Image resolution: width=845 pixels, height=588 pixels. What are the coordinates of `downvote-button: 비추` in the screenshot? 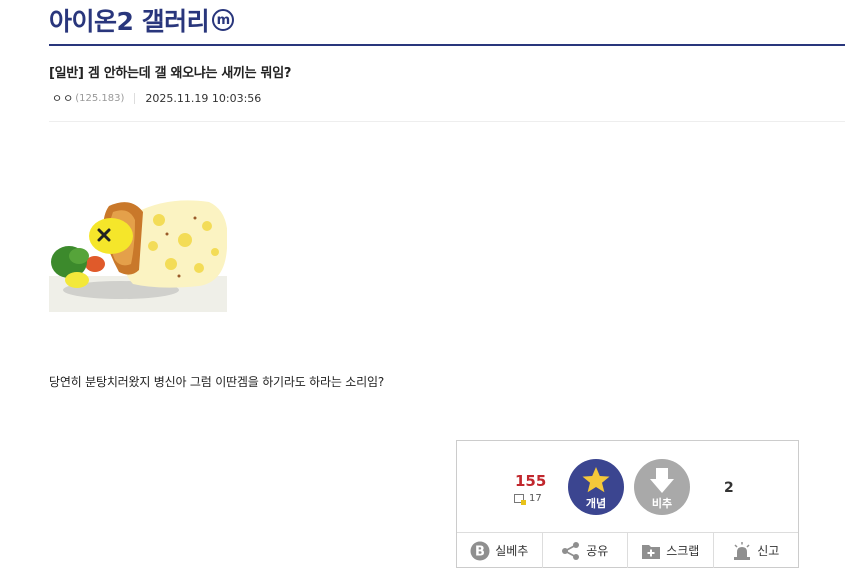 It's located at (662, 487).